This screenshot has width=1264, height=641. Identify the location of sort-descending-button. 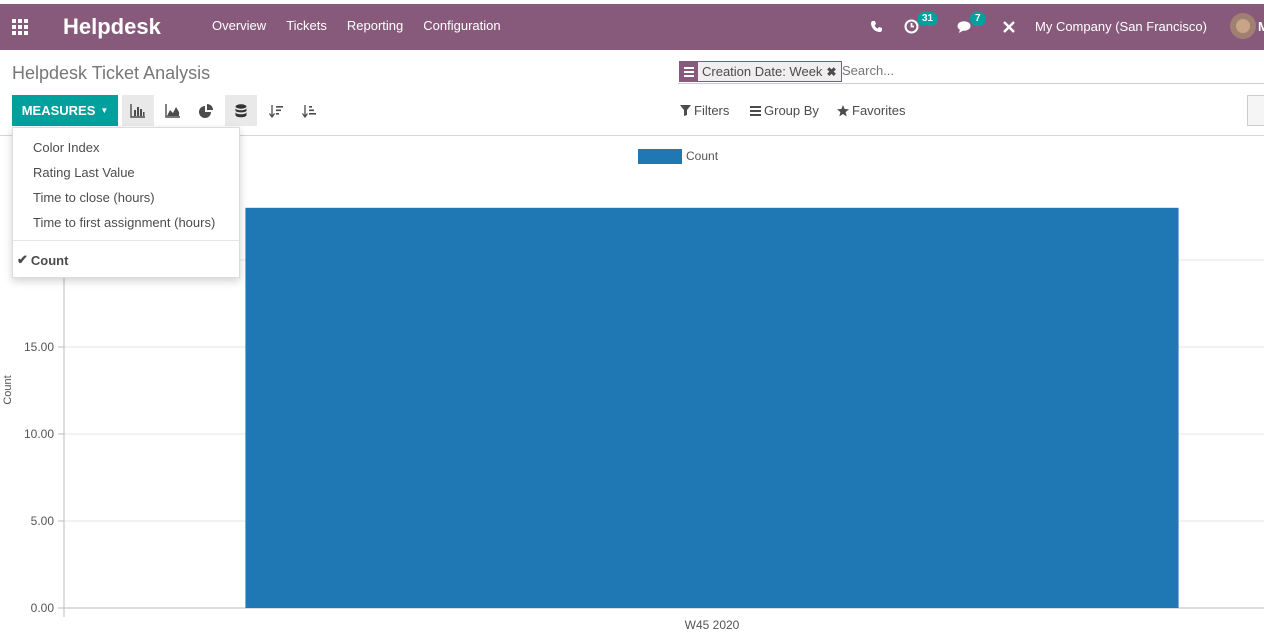
(276, 110).